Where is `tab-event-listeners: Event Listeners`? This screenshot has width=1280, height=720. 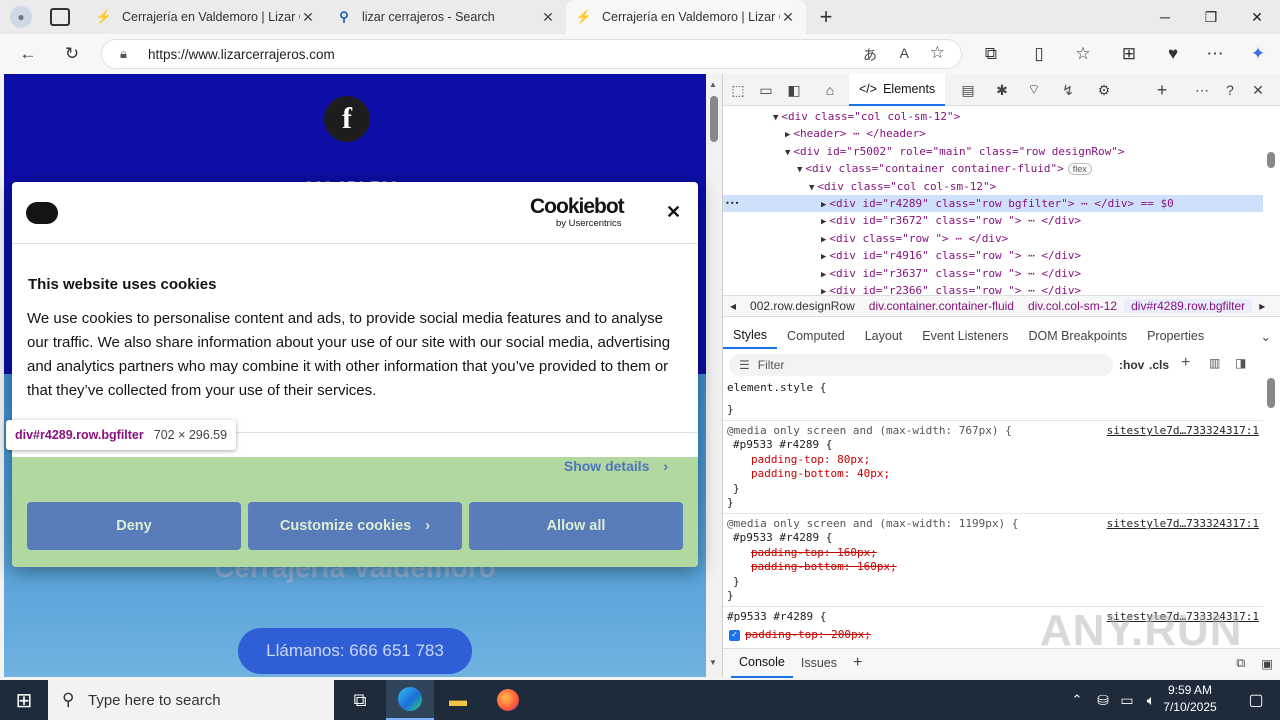 tab-event-listeners: Event Listeners is located at coordinates (965, 336).